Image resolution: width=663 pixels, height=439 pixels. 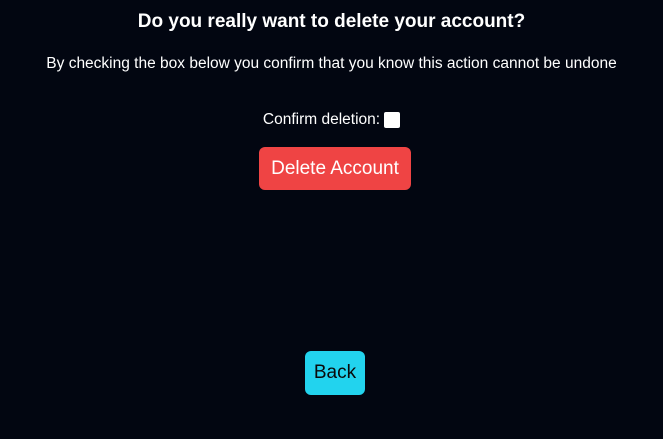 I want to click on back-button: Back, so click(x=335, y=373).